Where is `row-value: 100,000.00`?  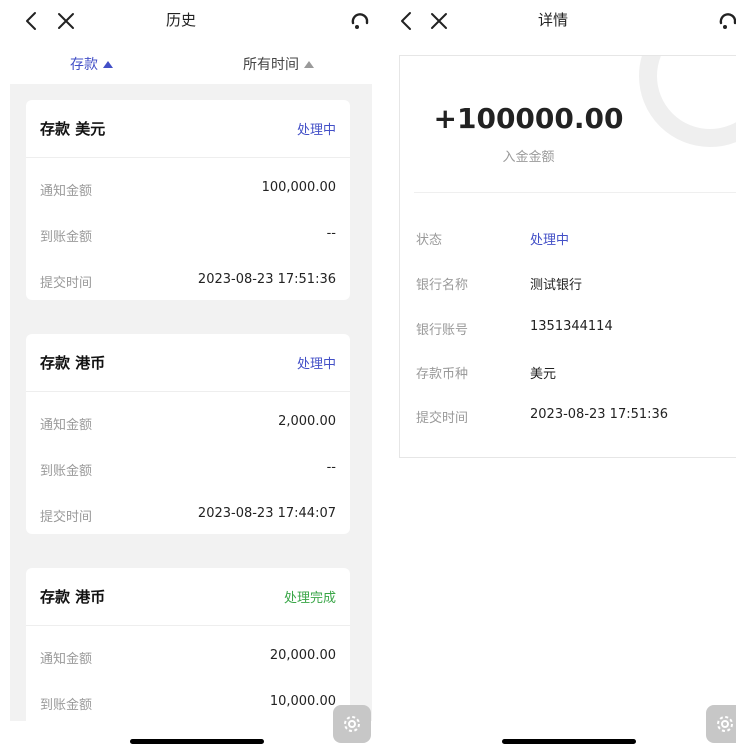
row-value: 100,000.00 is located at coordinates (298, 187).